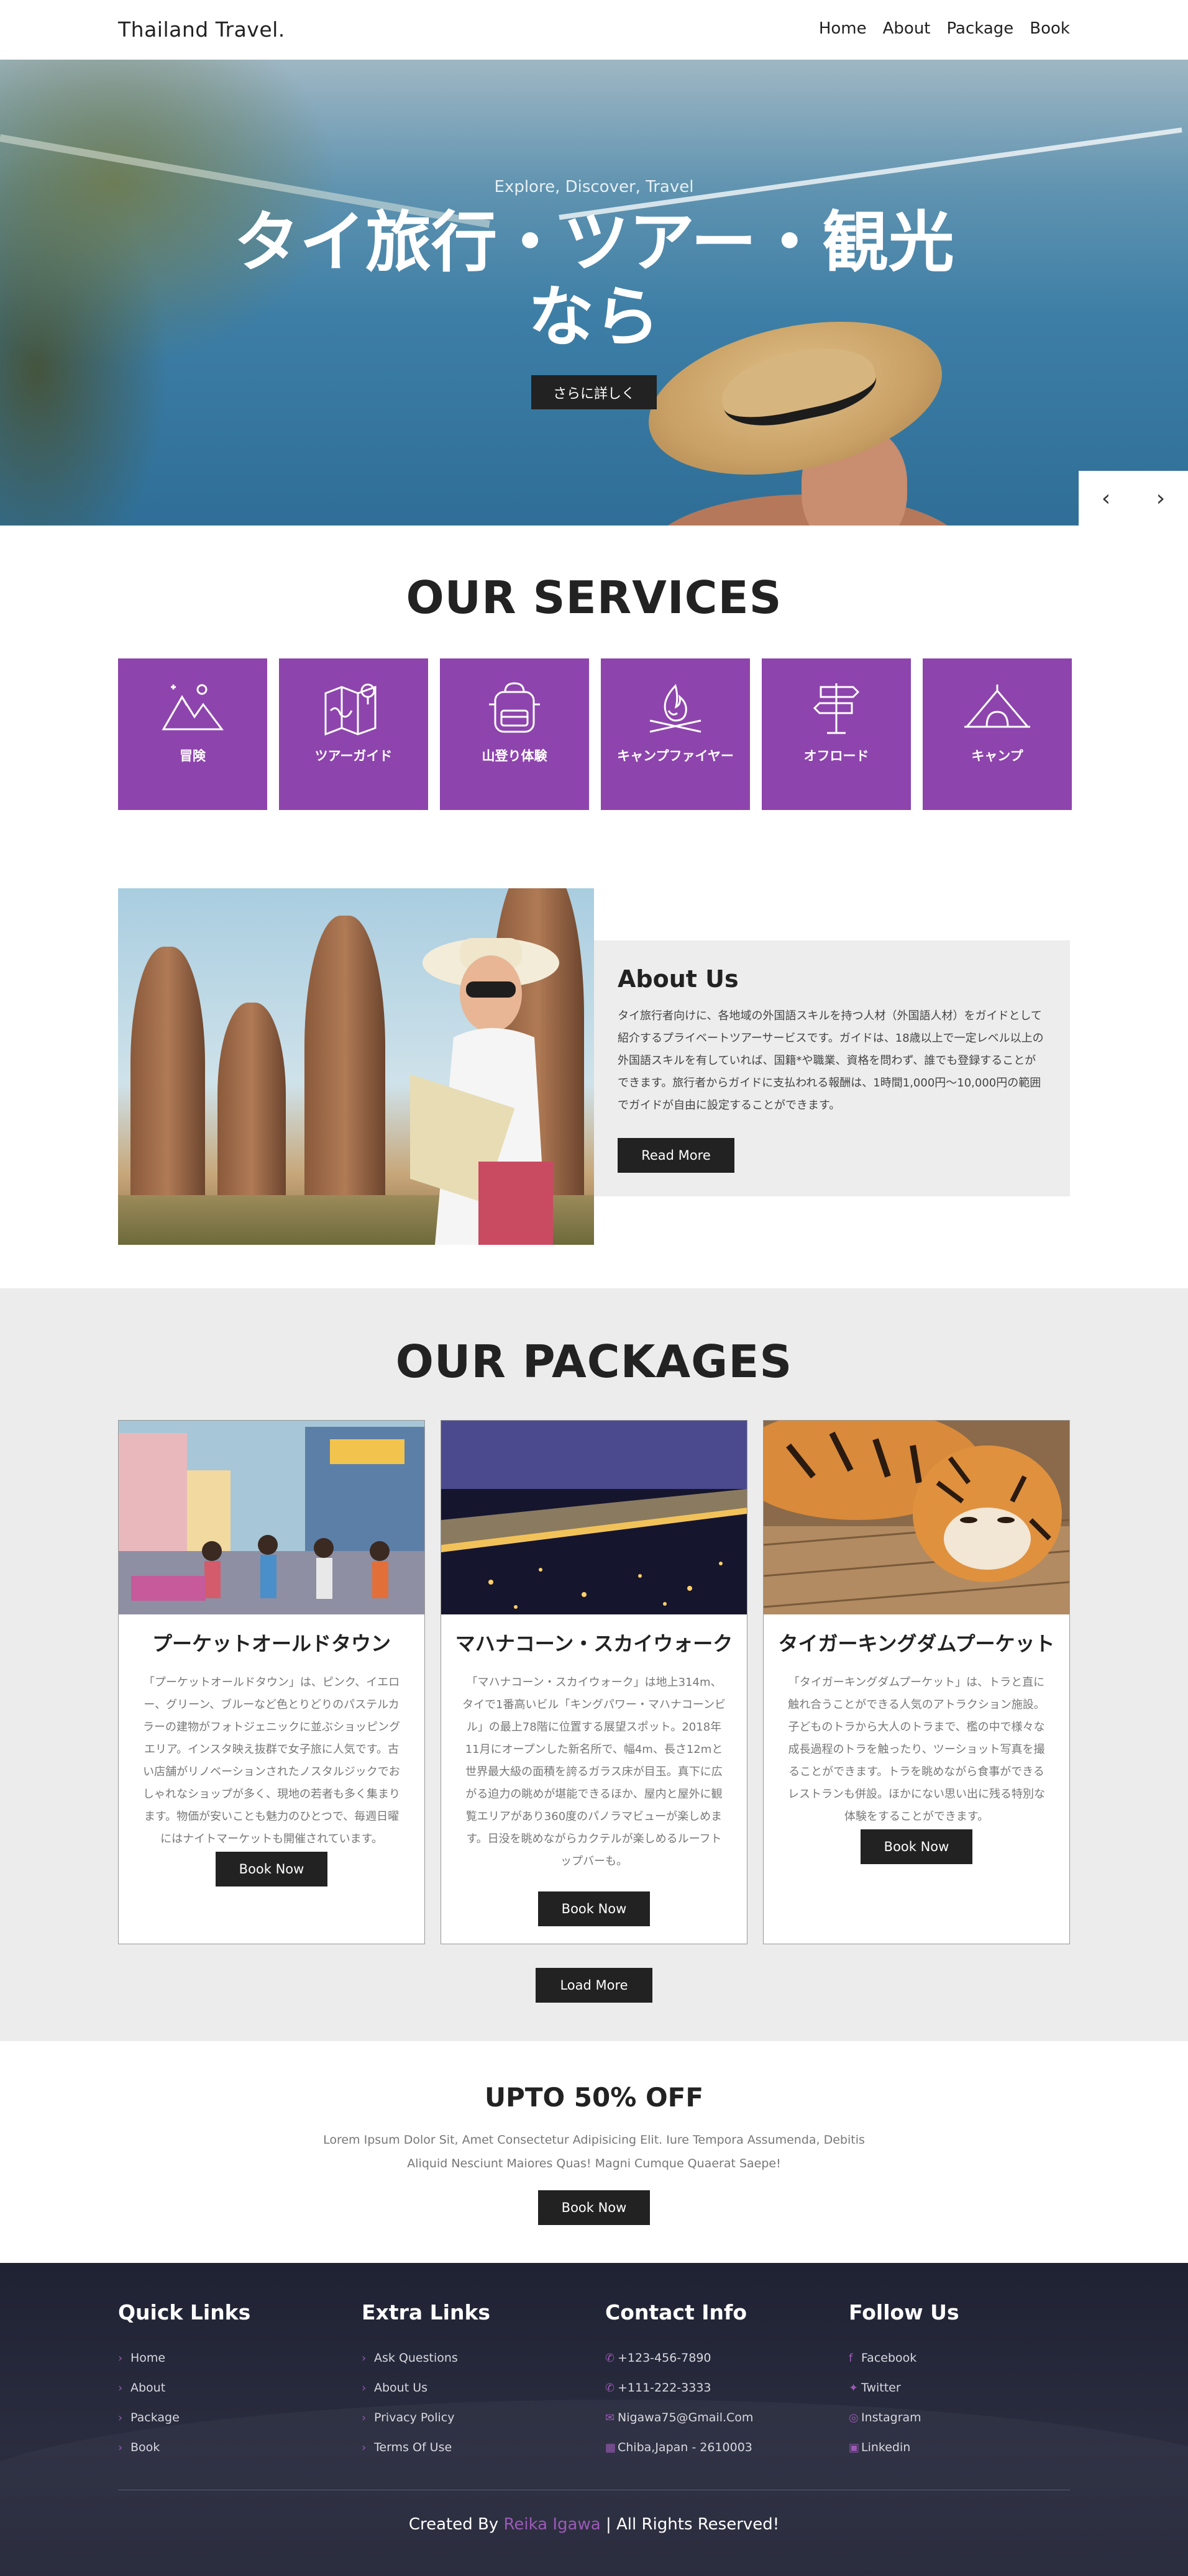 This screenshot has width=1188, height=2576. What do you see at coordinates (851, 2358) in the screenshot?
I see `facebook-icon: f` at bounding box center [851, 2358].